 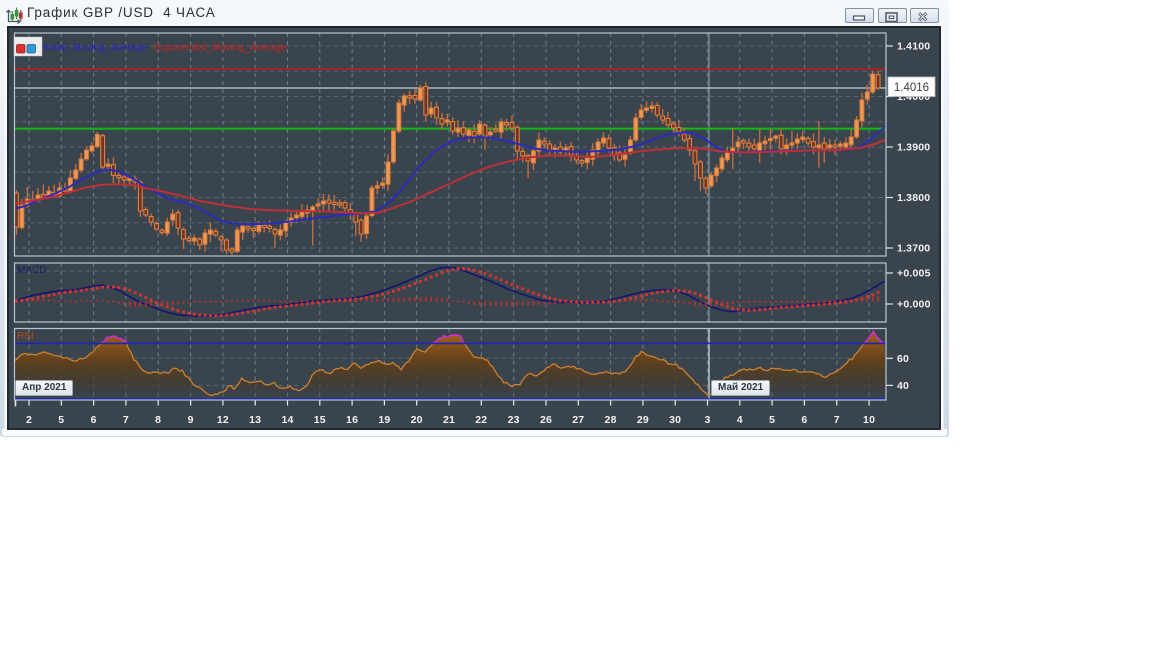 What do you see at coordinates (911, 88) in the screenshot?
I see `svg-text: 1.4016` at bounding box center [911, 88].